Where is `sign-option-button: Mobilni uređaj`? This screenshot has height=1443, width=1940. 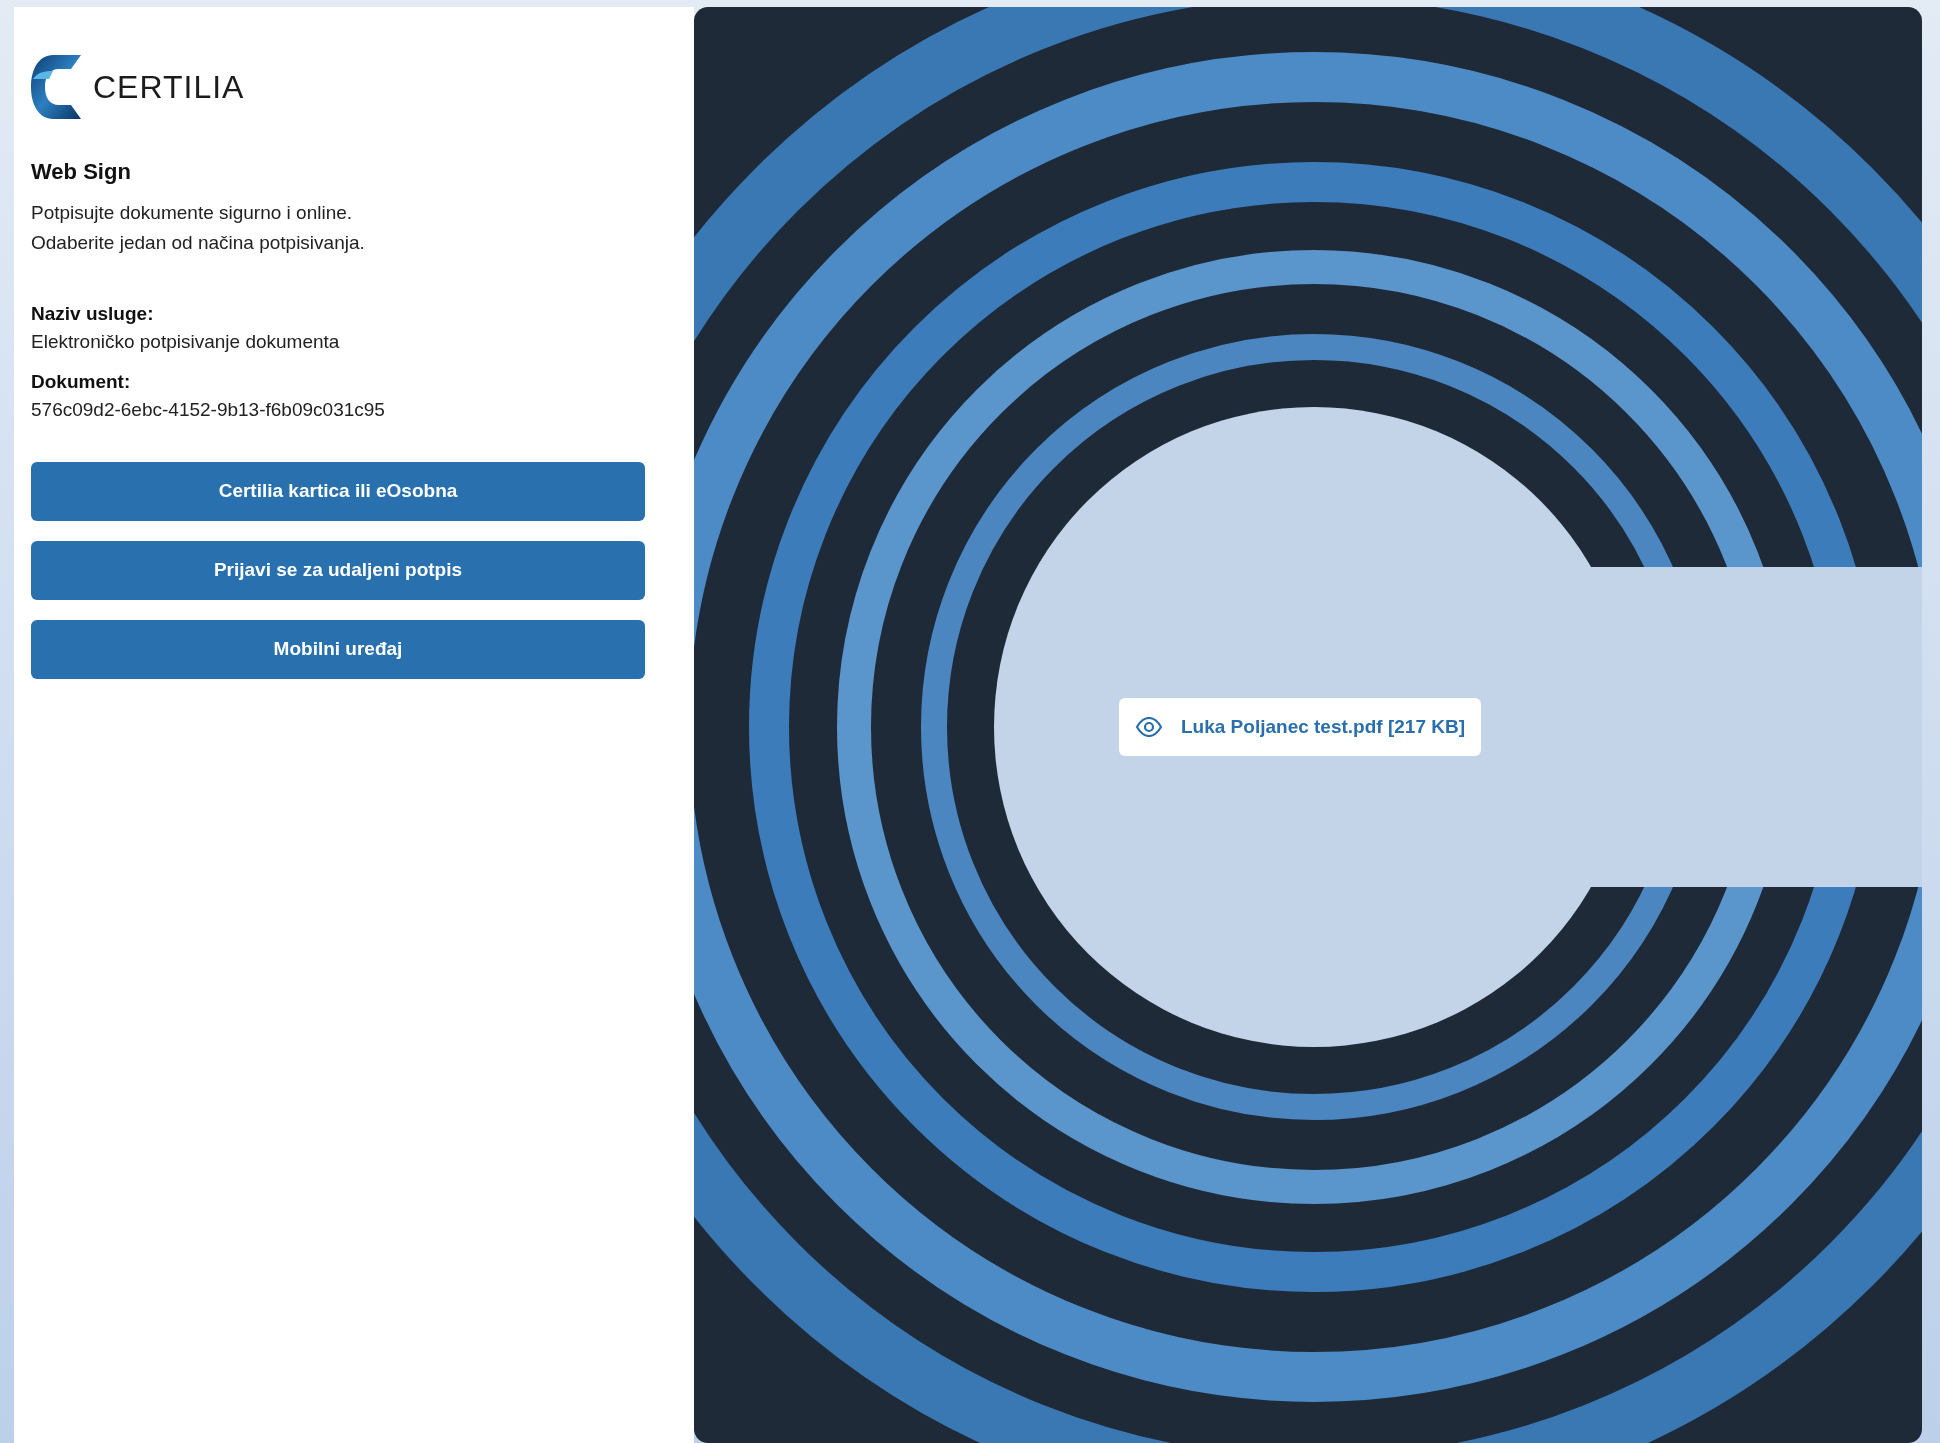
sign-option-button: Mobilni uređaj is located at coordinates (338, 649).